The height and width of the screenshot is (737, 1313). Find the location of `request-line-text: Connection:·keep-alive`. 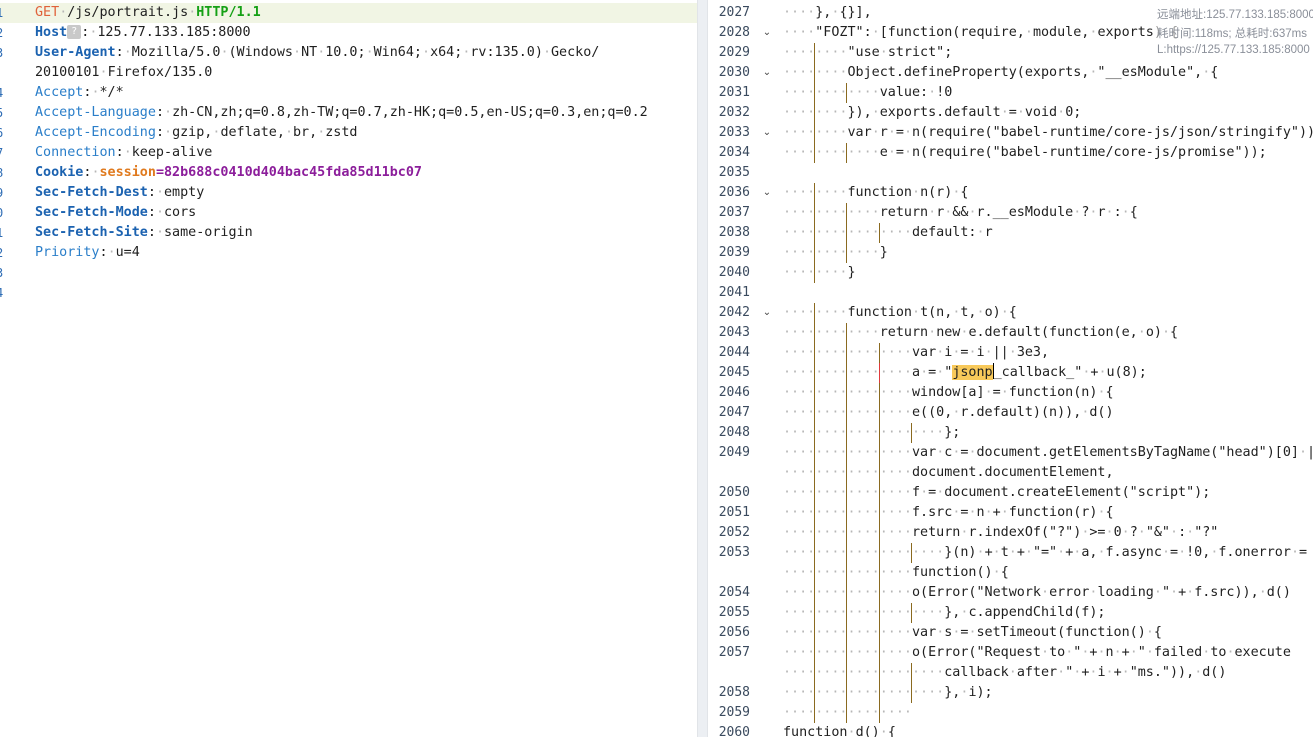

request-line-text: Connection:·keep-alive is located at coordinates (123, 153).